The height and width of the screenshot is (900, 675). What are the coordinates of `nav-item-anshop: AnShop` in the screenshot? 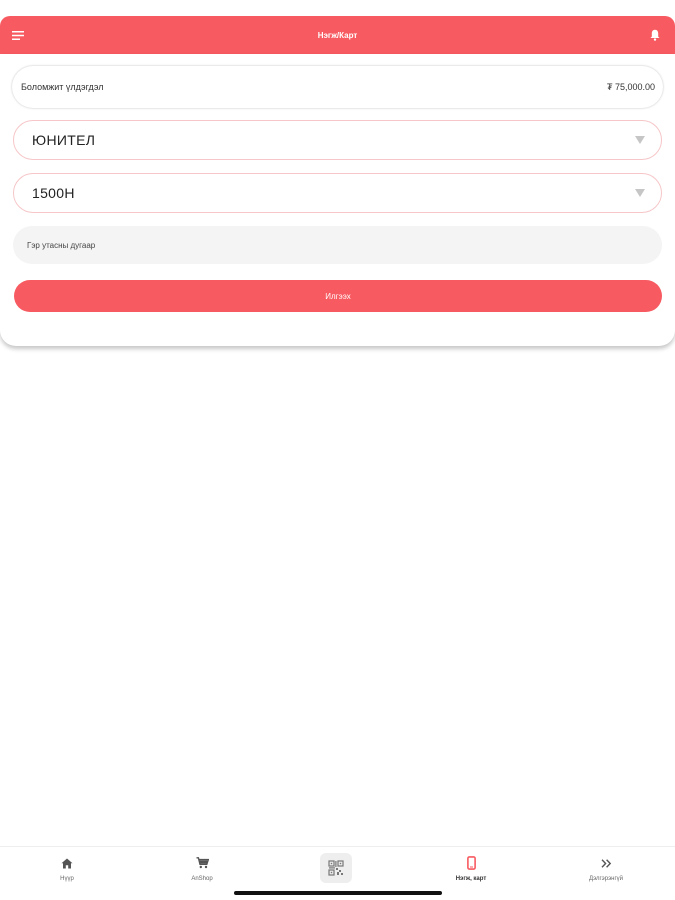 It's located at (202, 875).